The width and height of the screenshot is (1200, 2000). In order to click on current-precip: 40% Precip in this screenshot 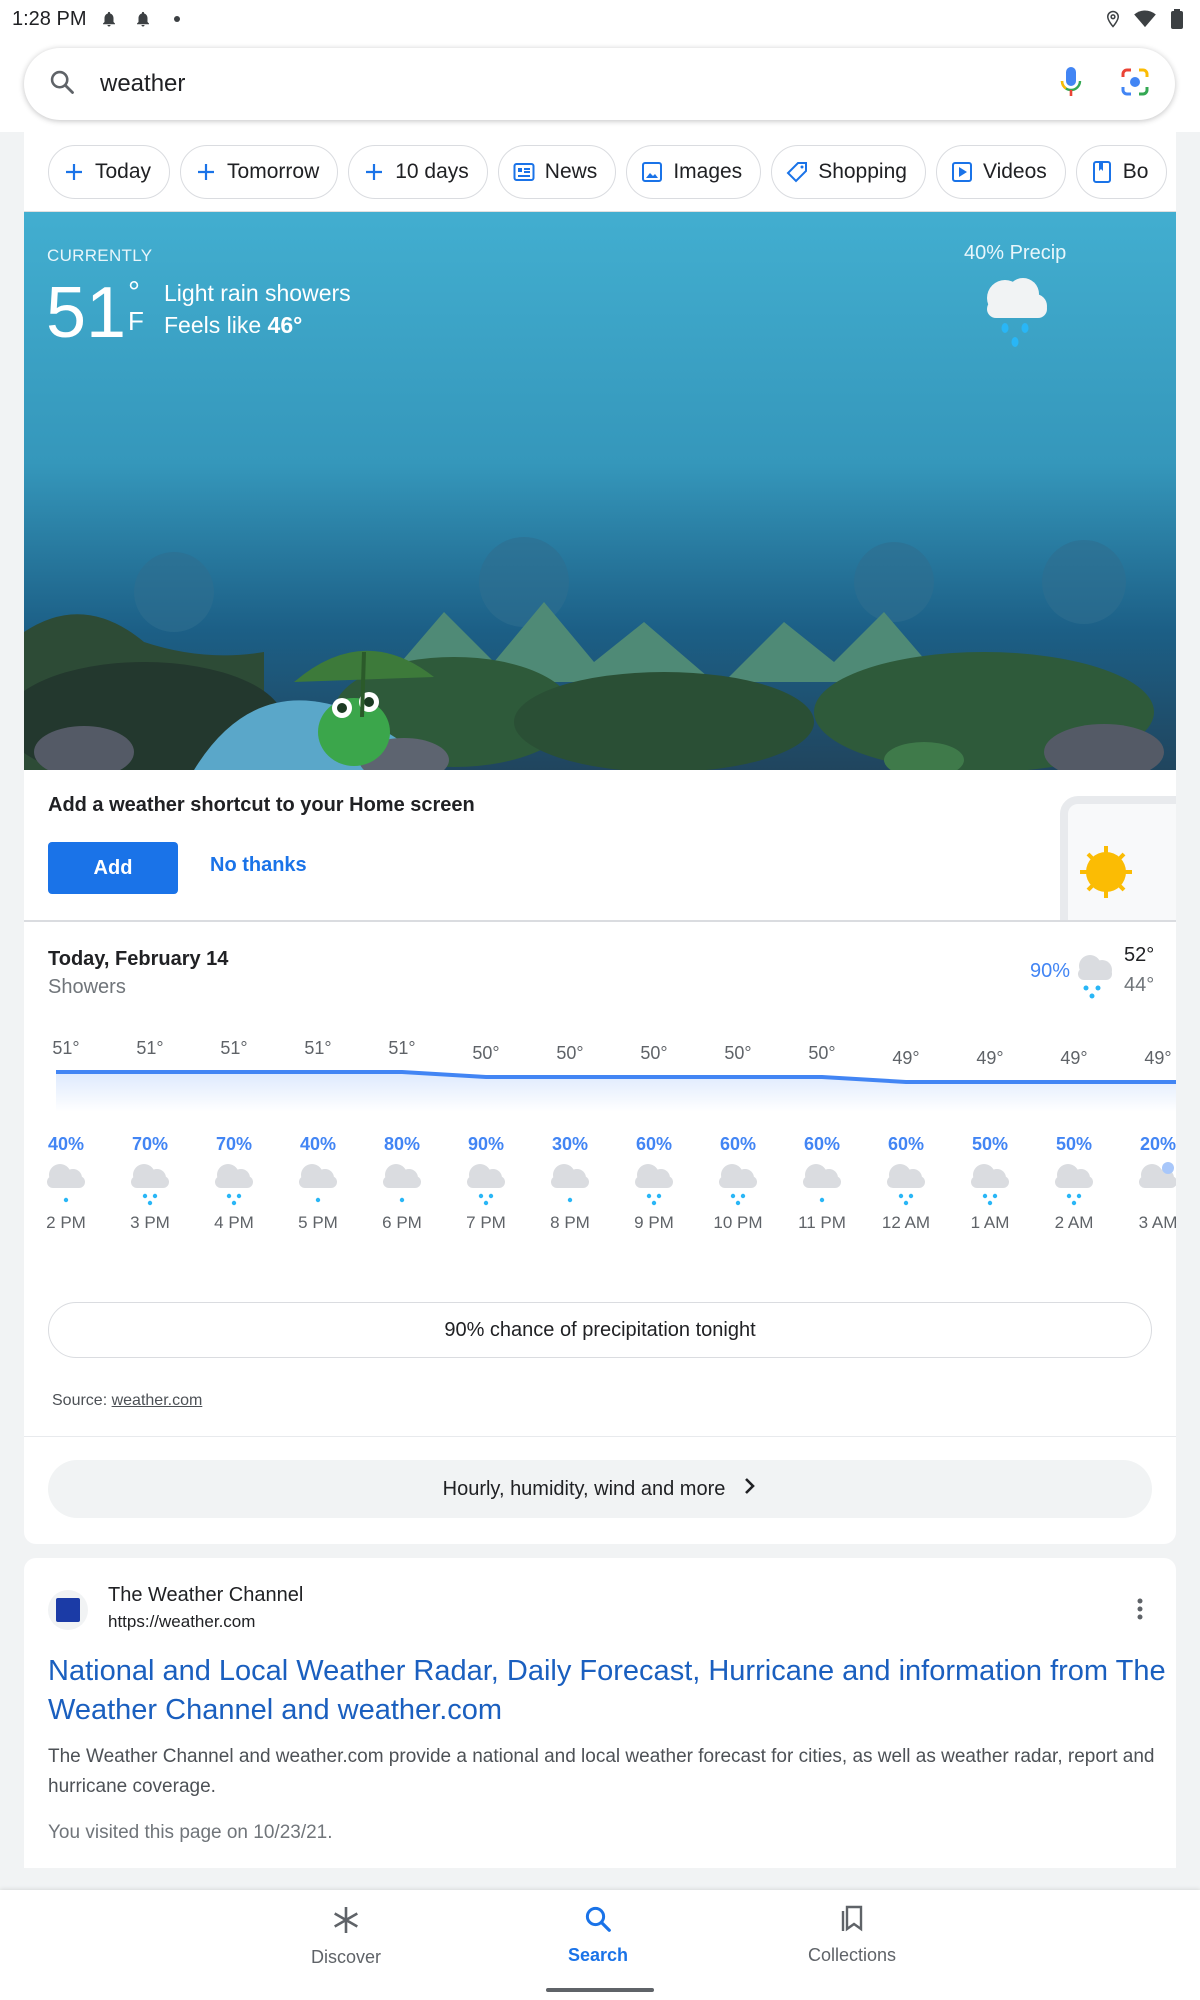, I will do `click(1015, 253)`.